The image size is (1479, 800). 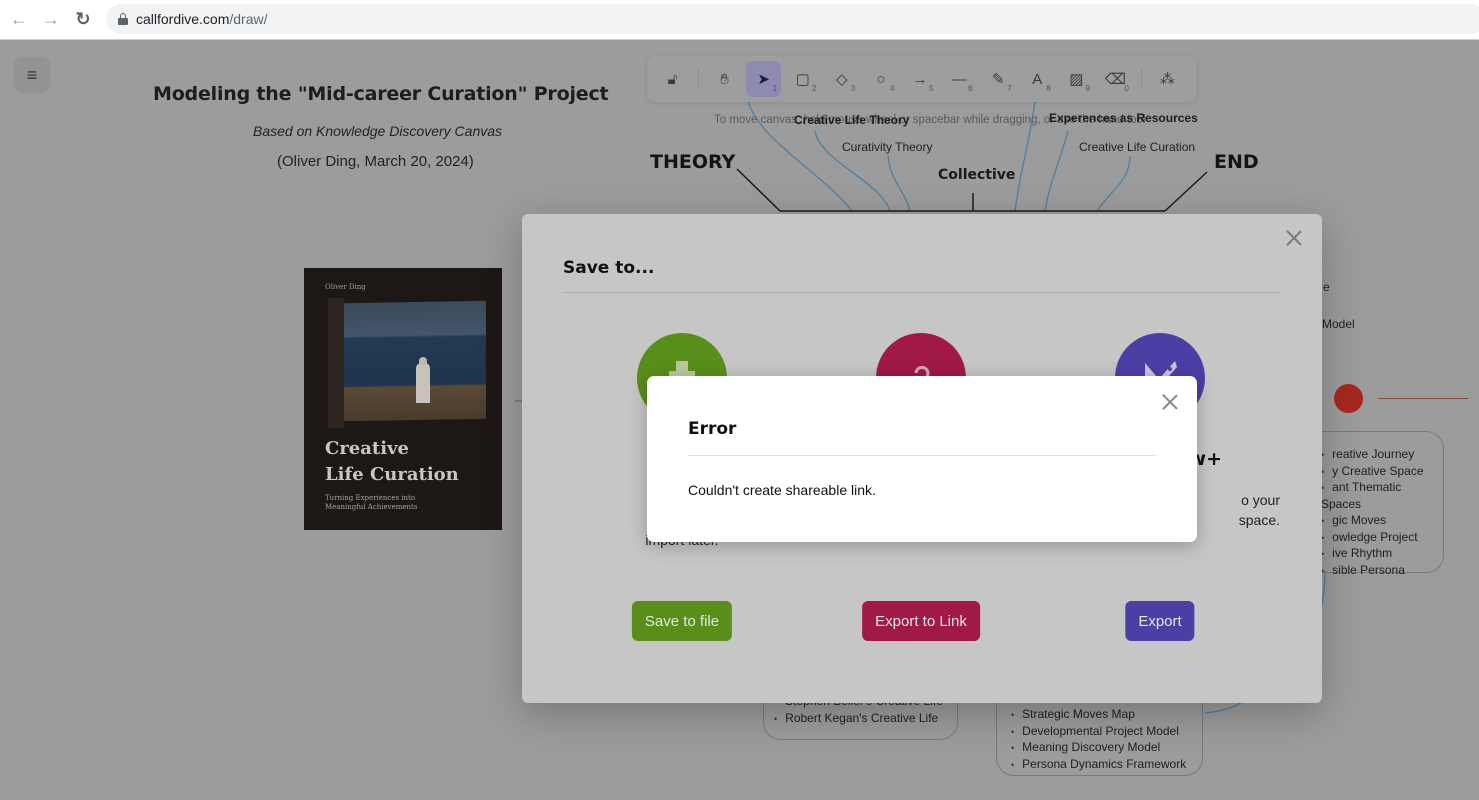 I want to click on tool-hand: ✋︎, so click(x=724, y=79).